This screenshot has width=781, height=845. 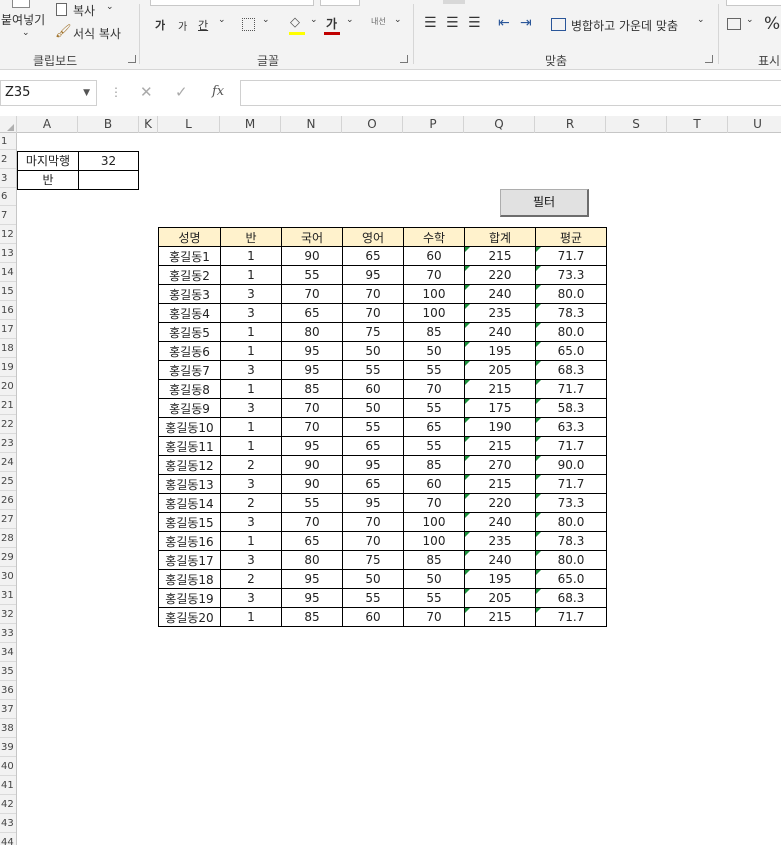 What do you see at coordinates (434, 522) in the screenshot?
I see `table-cell: 100` at bounding box center [434, 522].